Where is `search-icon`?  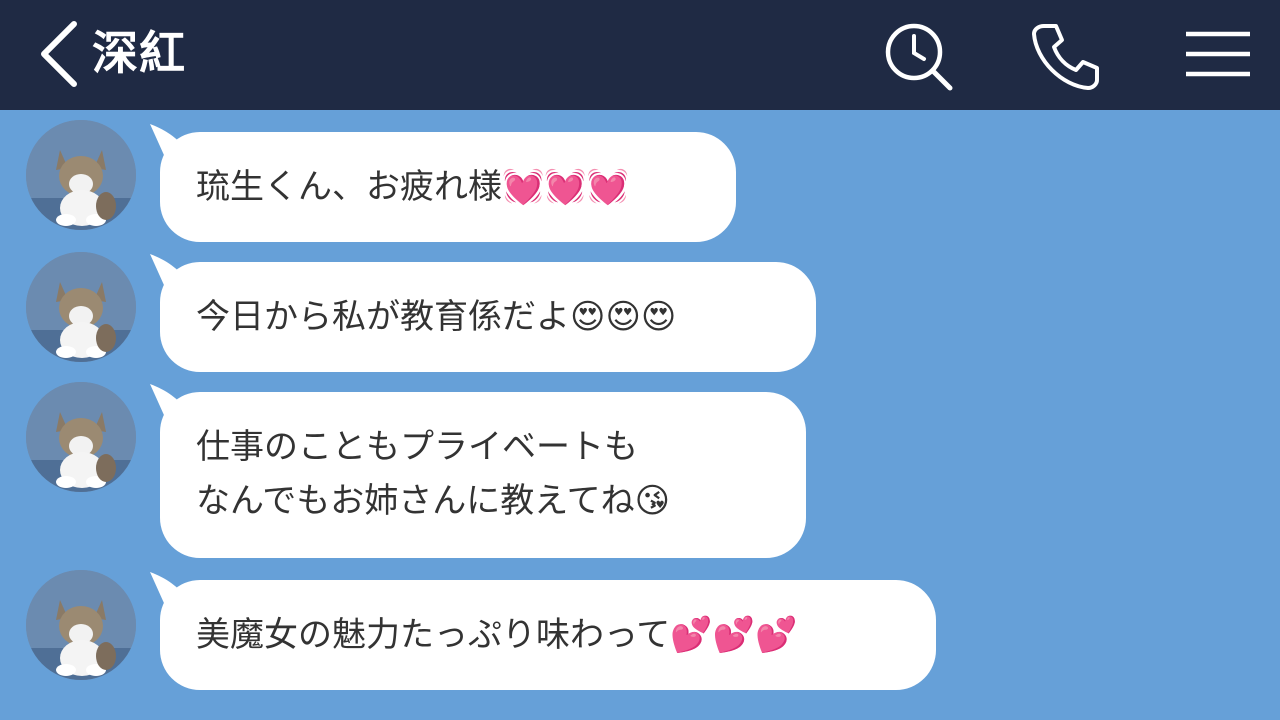 search-icon is located at coordinates (919, 57).